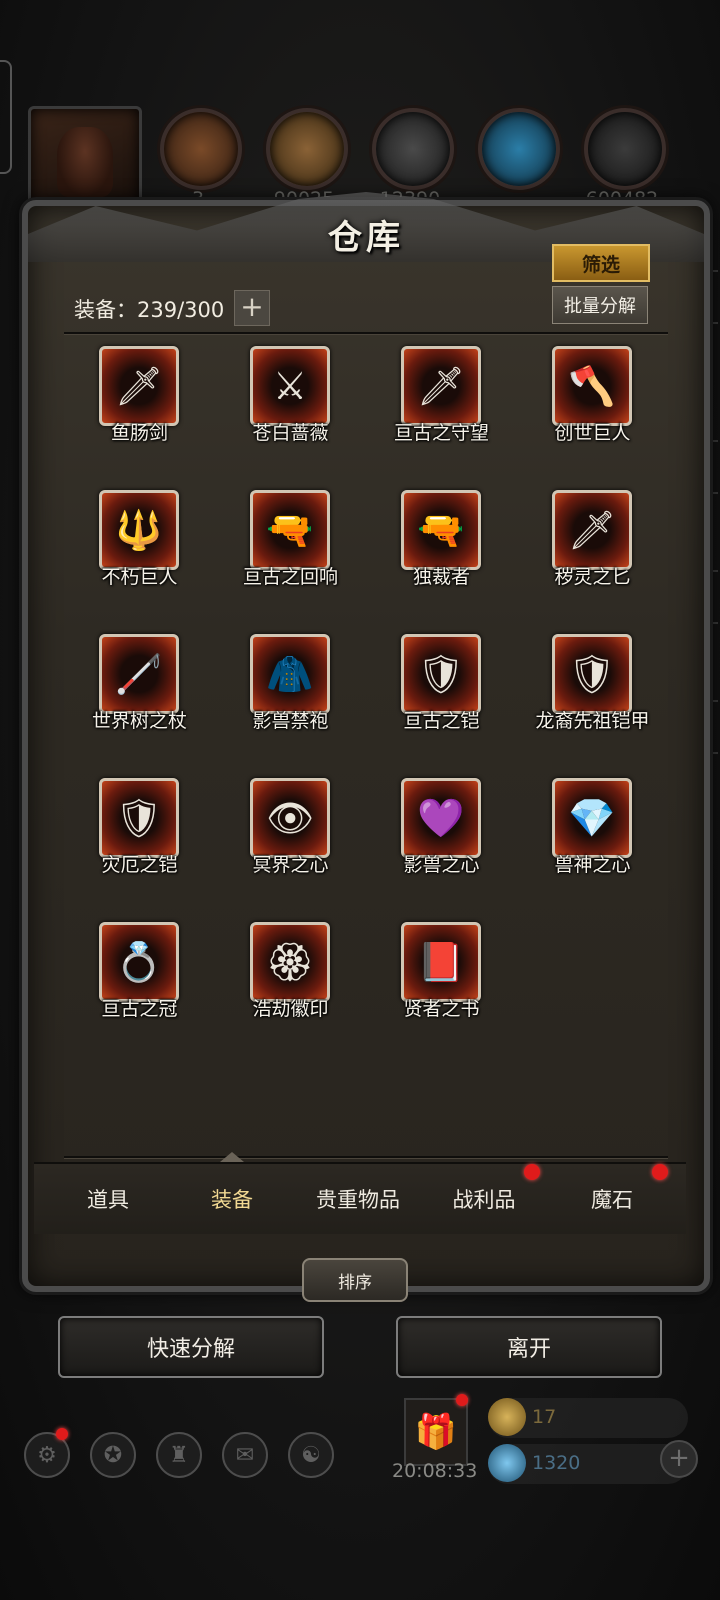 The image size is (720, 1600). What do you see at coordinates (507, 1463) in the screenshot?
I see `gem-icon` at bounding box center [507, 1463].